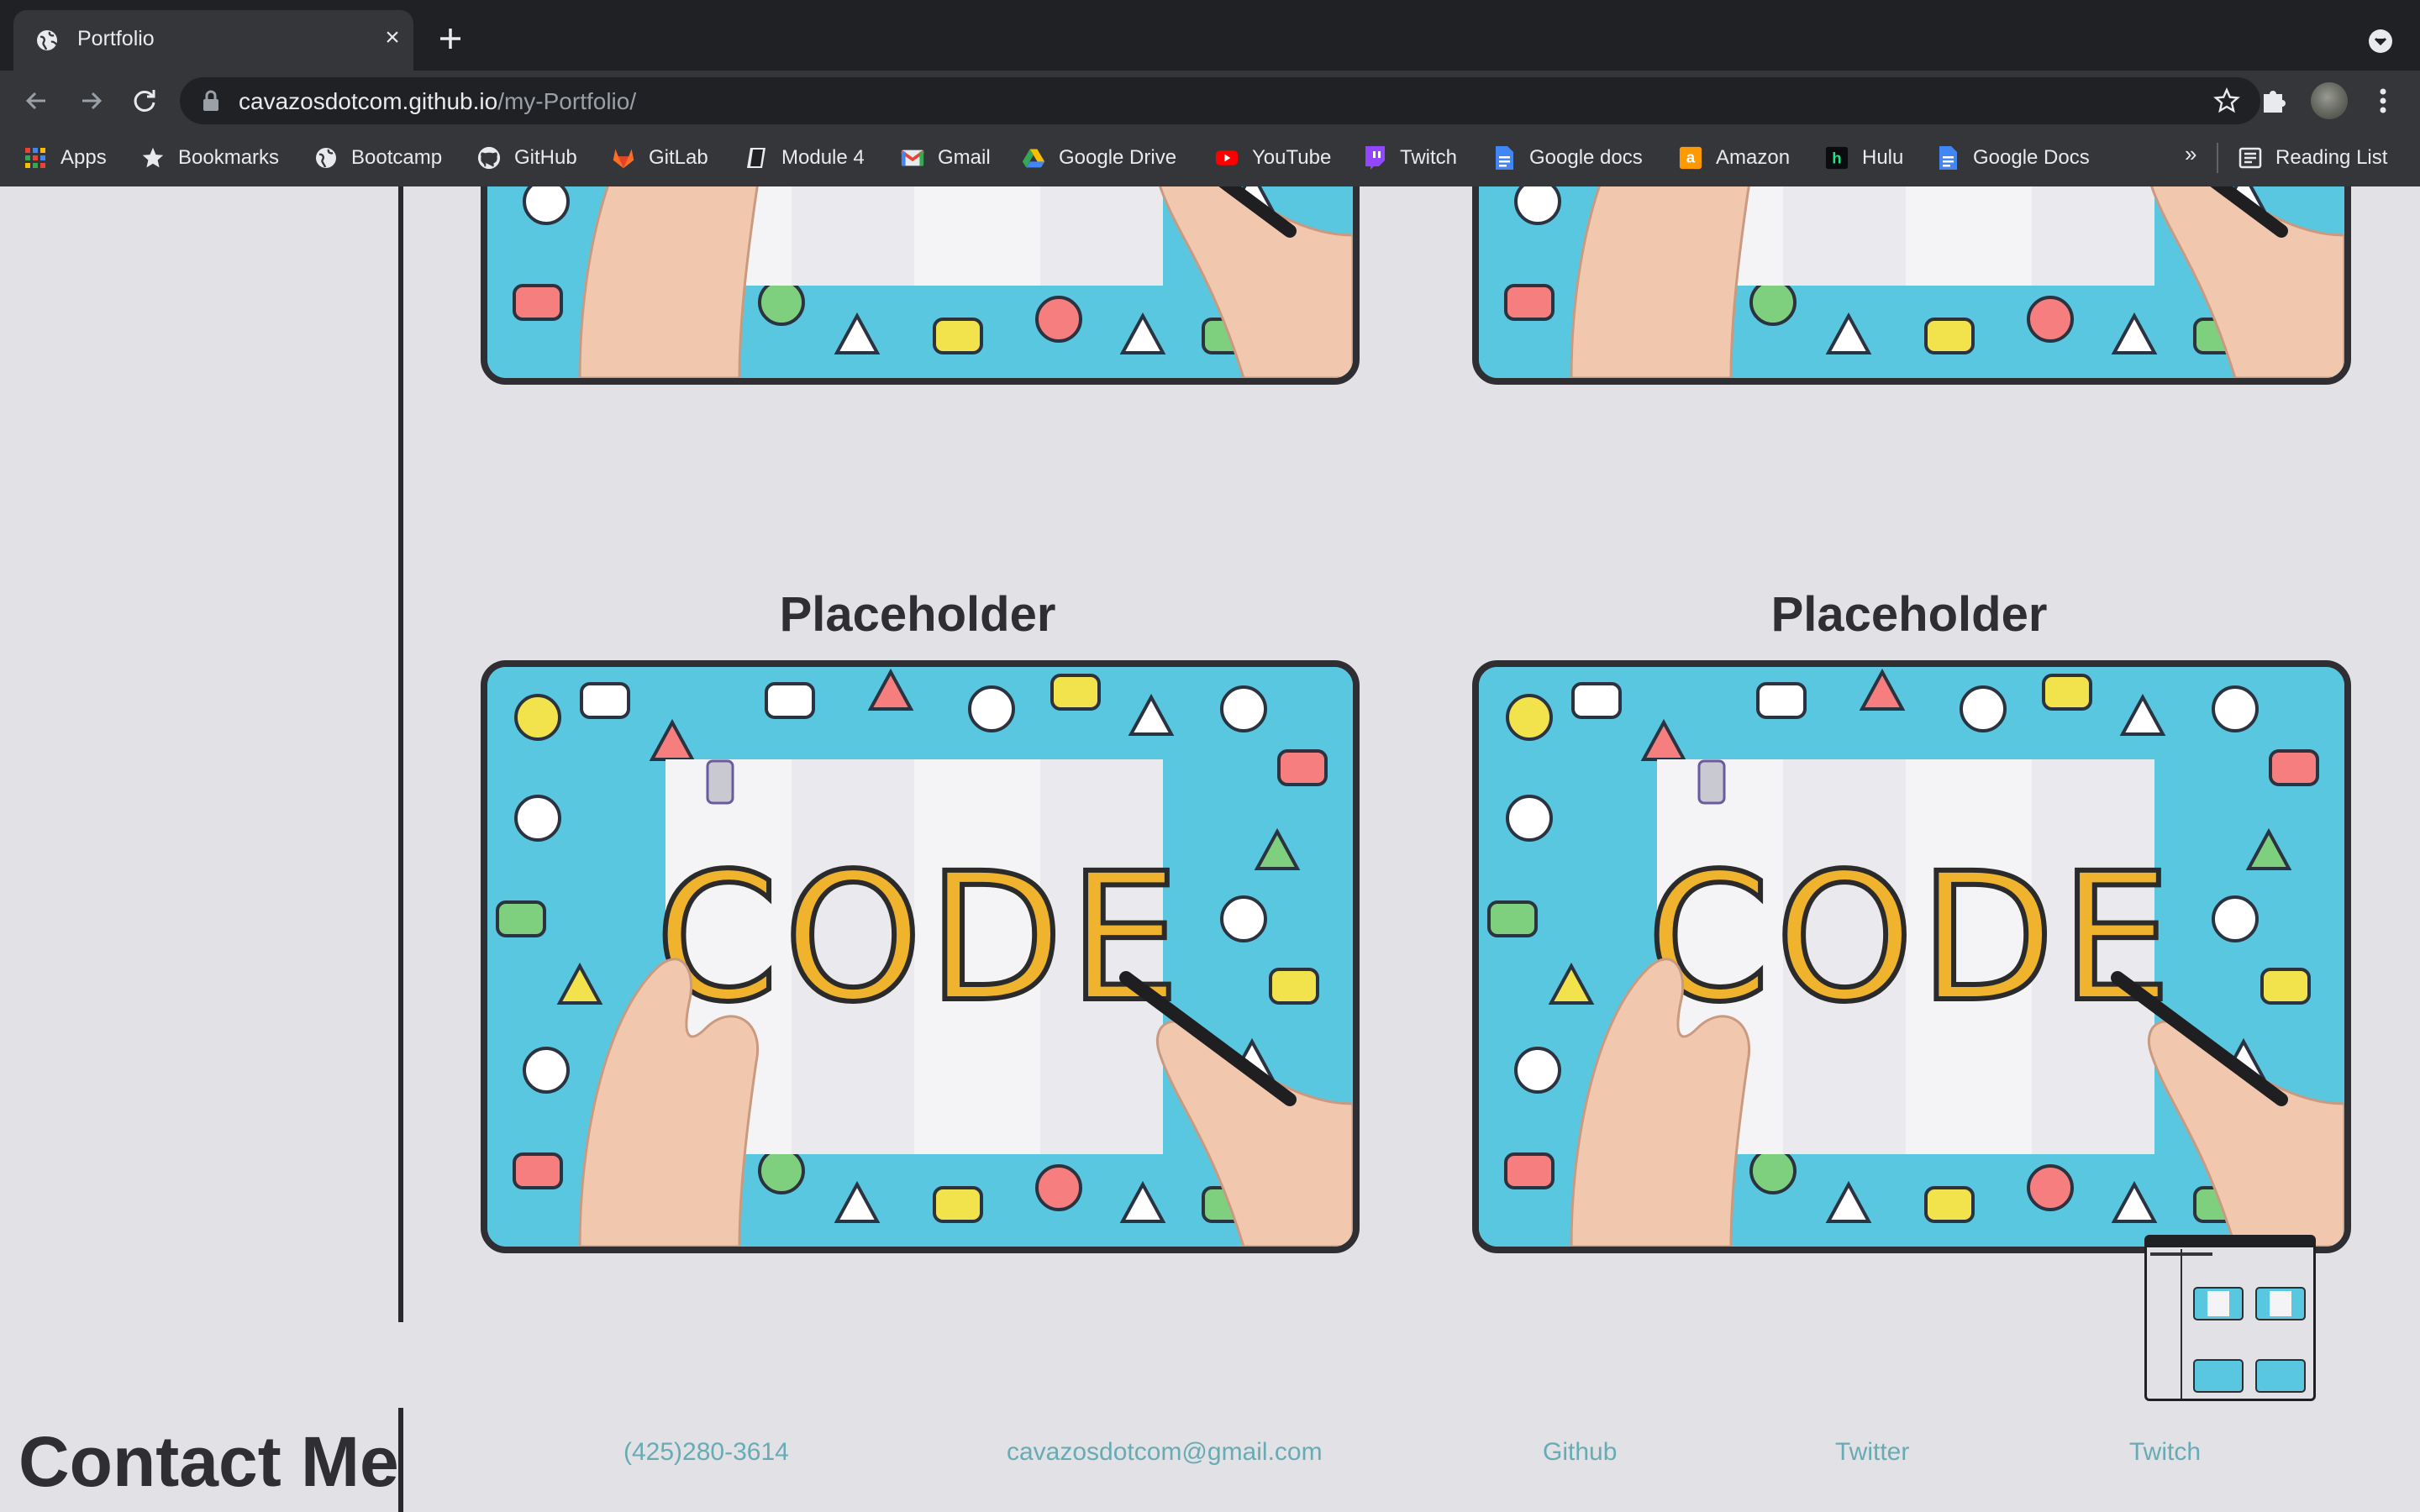 Image resolution: width=2420 pixels, height=1512 pixels. What do you see at coordinates (400, 1460) in the screenshot?
I see `contact-divider-line` at bounding box center [400, 1460].